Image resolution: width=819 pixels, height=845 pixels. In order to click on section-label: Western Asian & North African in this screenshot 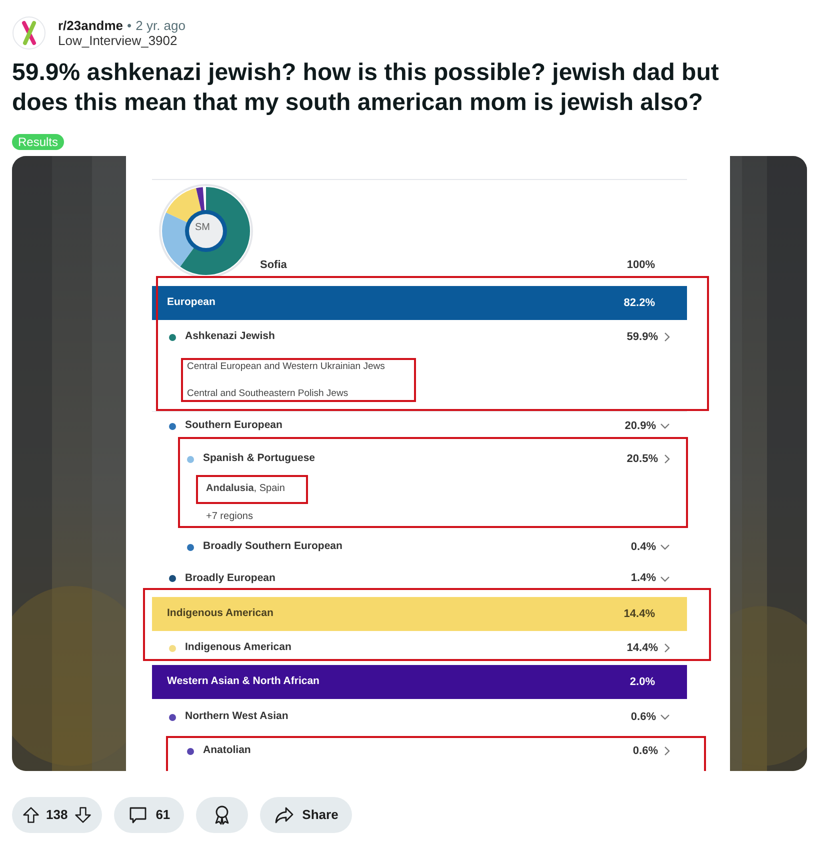, I will do `click(243, 682)`.